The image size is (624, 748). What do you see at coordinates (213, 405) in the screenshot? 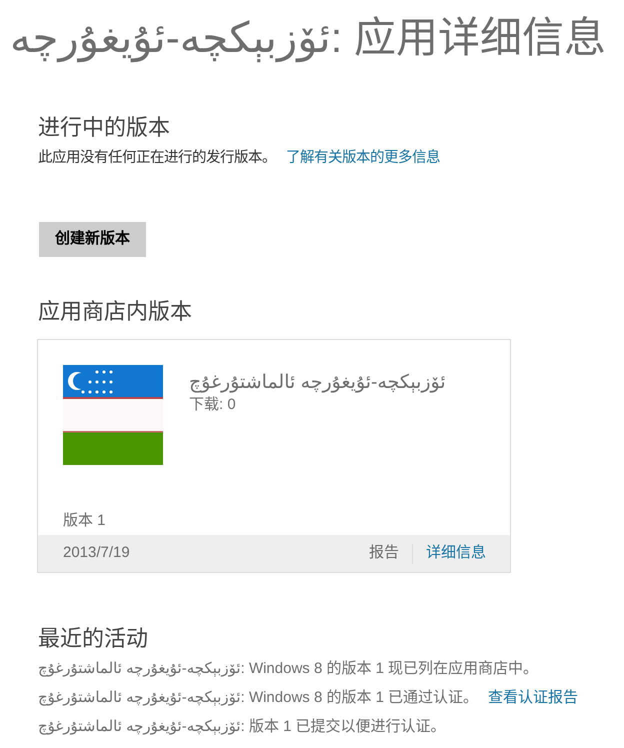
I see `download-count: 下载: 0` at bounding box center [213, 405].